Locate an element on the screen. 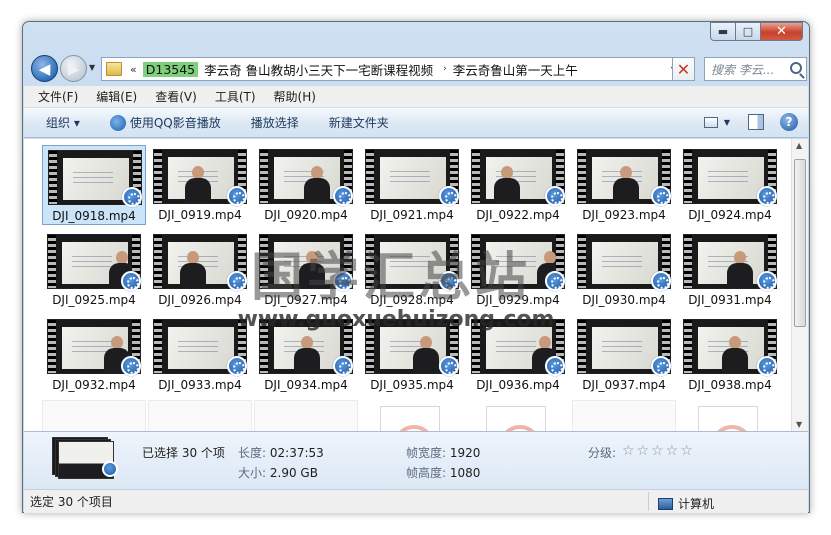 Image resolution: width=831 pixels, height=535 pixels. caption-buttons: ▬ □ ✕ is located at coordinates (756, 31).